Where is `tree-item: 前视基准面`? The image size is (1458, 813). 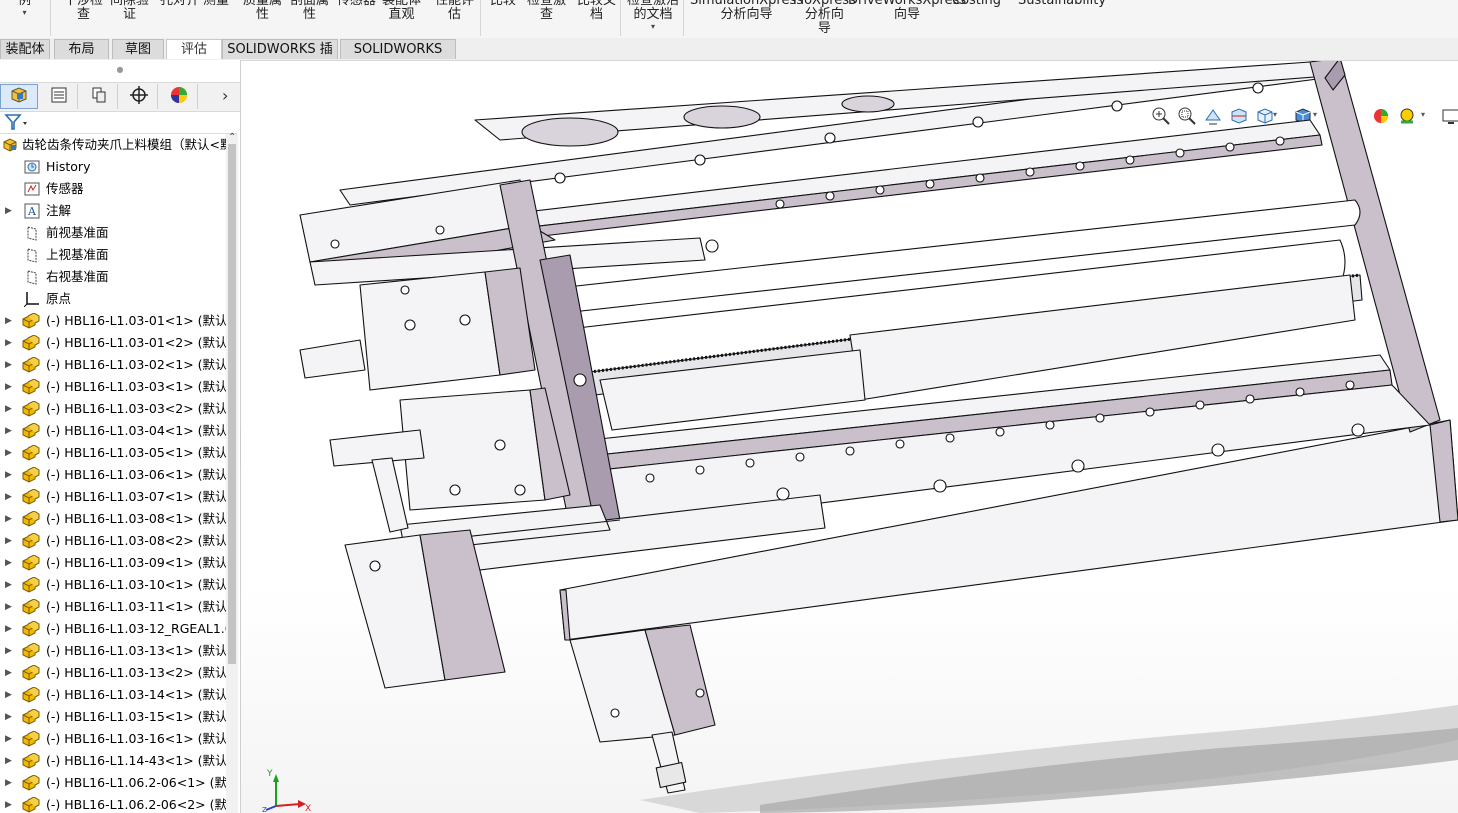
tree-item: 前视基准面 is located at coordinates (113, 233).